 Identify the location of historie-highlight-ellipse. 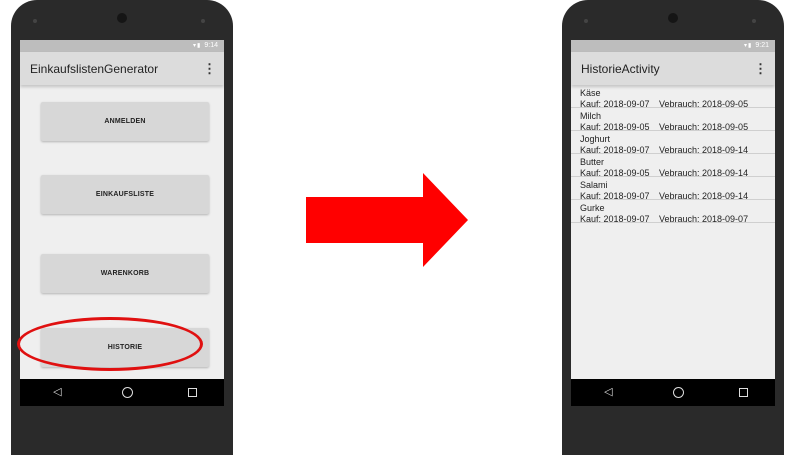
(110, 344).